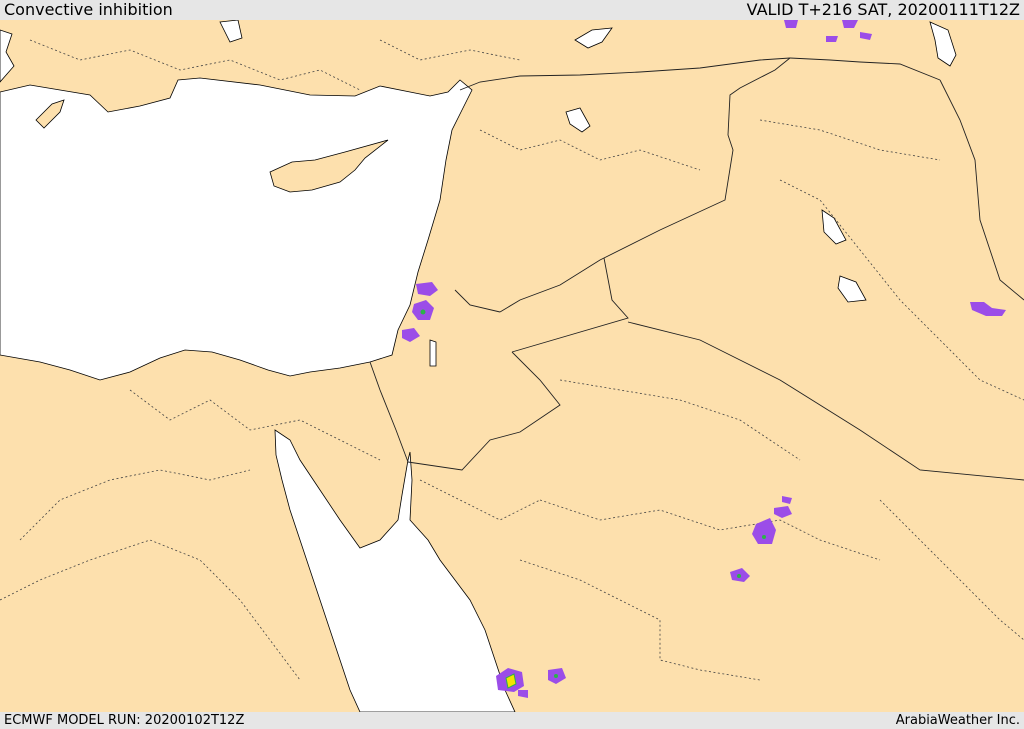  Describe the element at coordinates (124, 720) in the screenshot. I see `model-run: ECMWF MODEL RUN: 20200102T12Z` at that location.